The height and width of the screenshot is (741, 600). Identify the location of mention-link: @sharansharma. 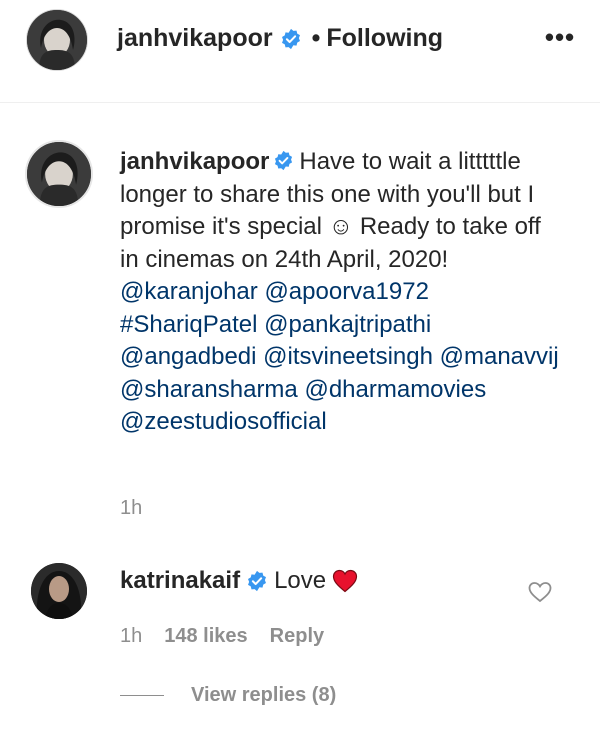
(209, 389).